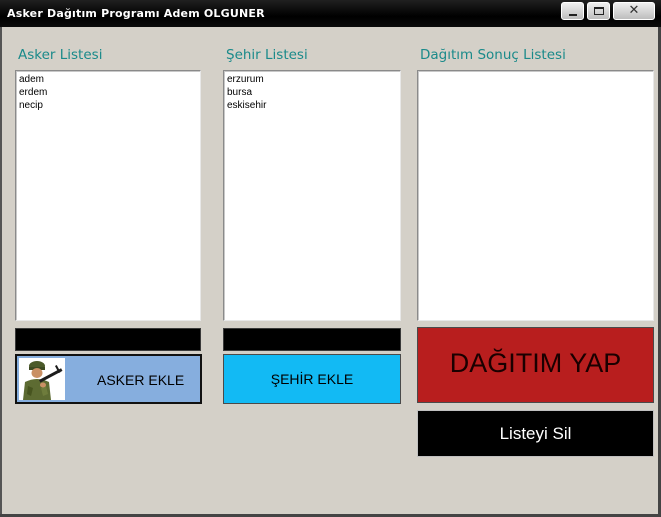 The image size is (661, 517). What do you see at coordinates (60, 55) in the screenshot?
I see `asker-list-label: Asker Listesi` at bounding box center [60, 55].